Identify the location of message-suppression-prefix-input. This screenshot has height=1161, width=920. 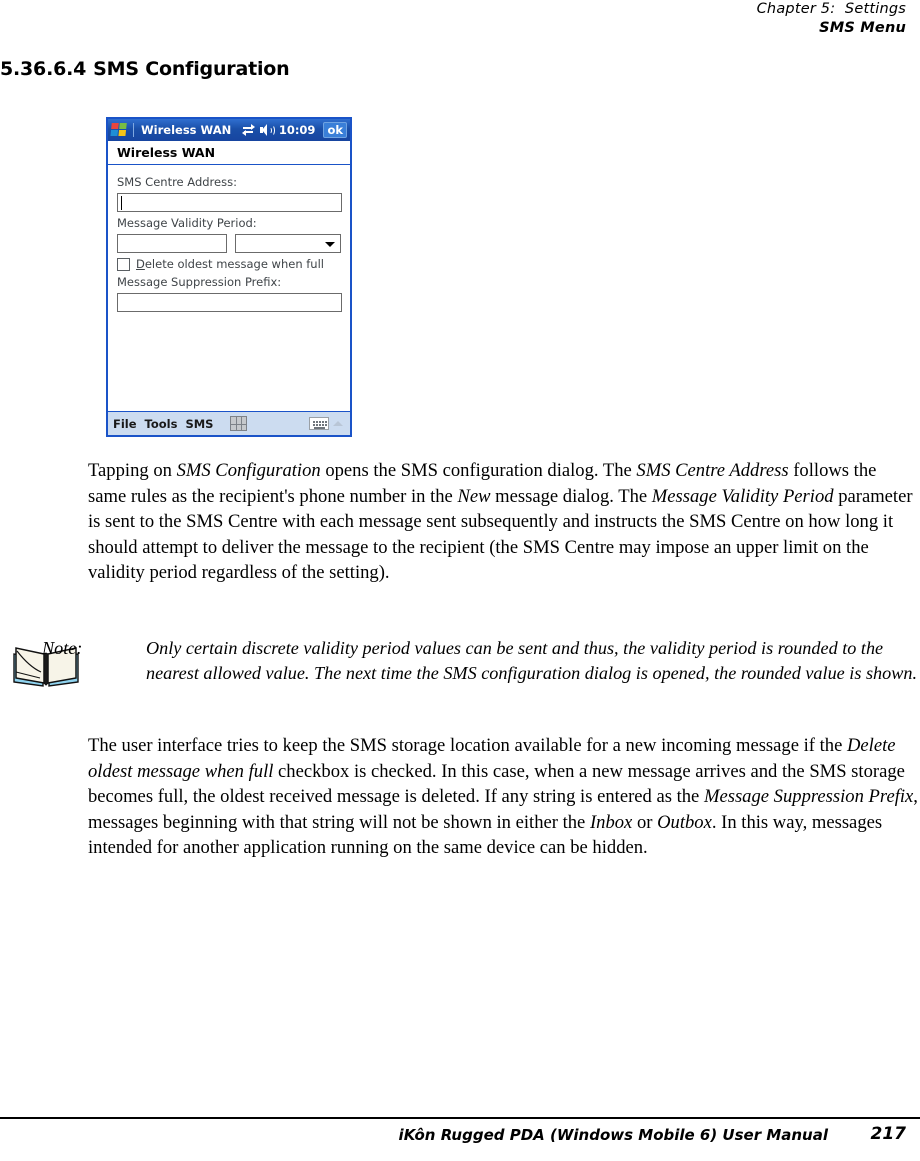
(229, 302).